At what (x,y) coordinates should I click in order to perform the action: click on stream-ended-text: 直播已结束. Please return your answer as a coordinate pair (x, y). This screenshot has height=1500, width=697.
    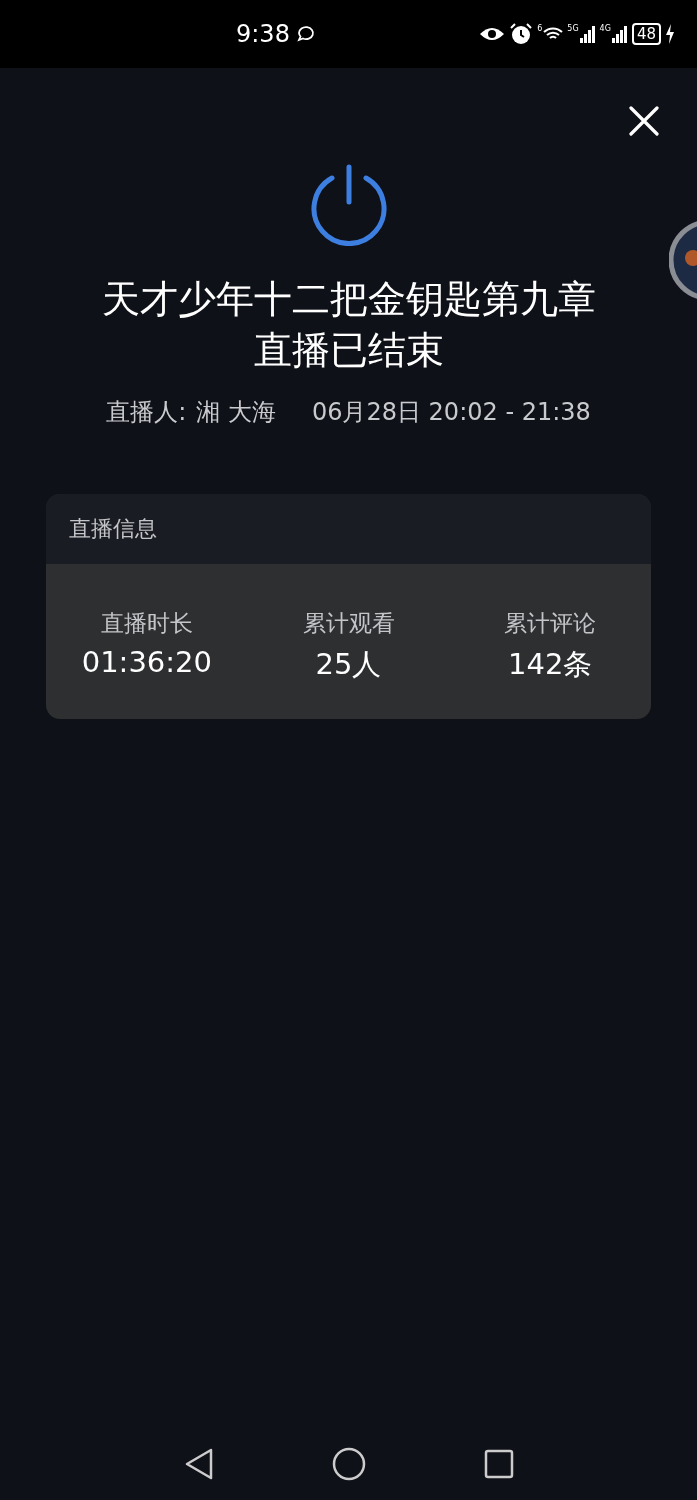
    Looking at the image, I should click on (348, 350).